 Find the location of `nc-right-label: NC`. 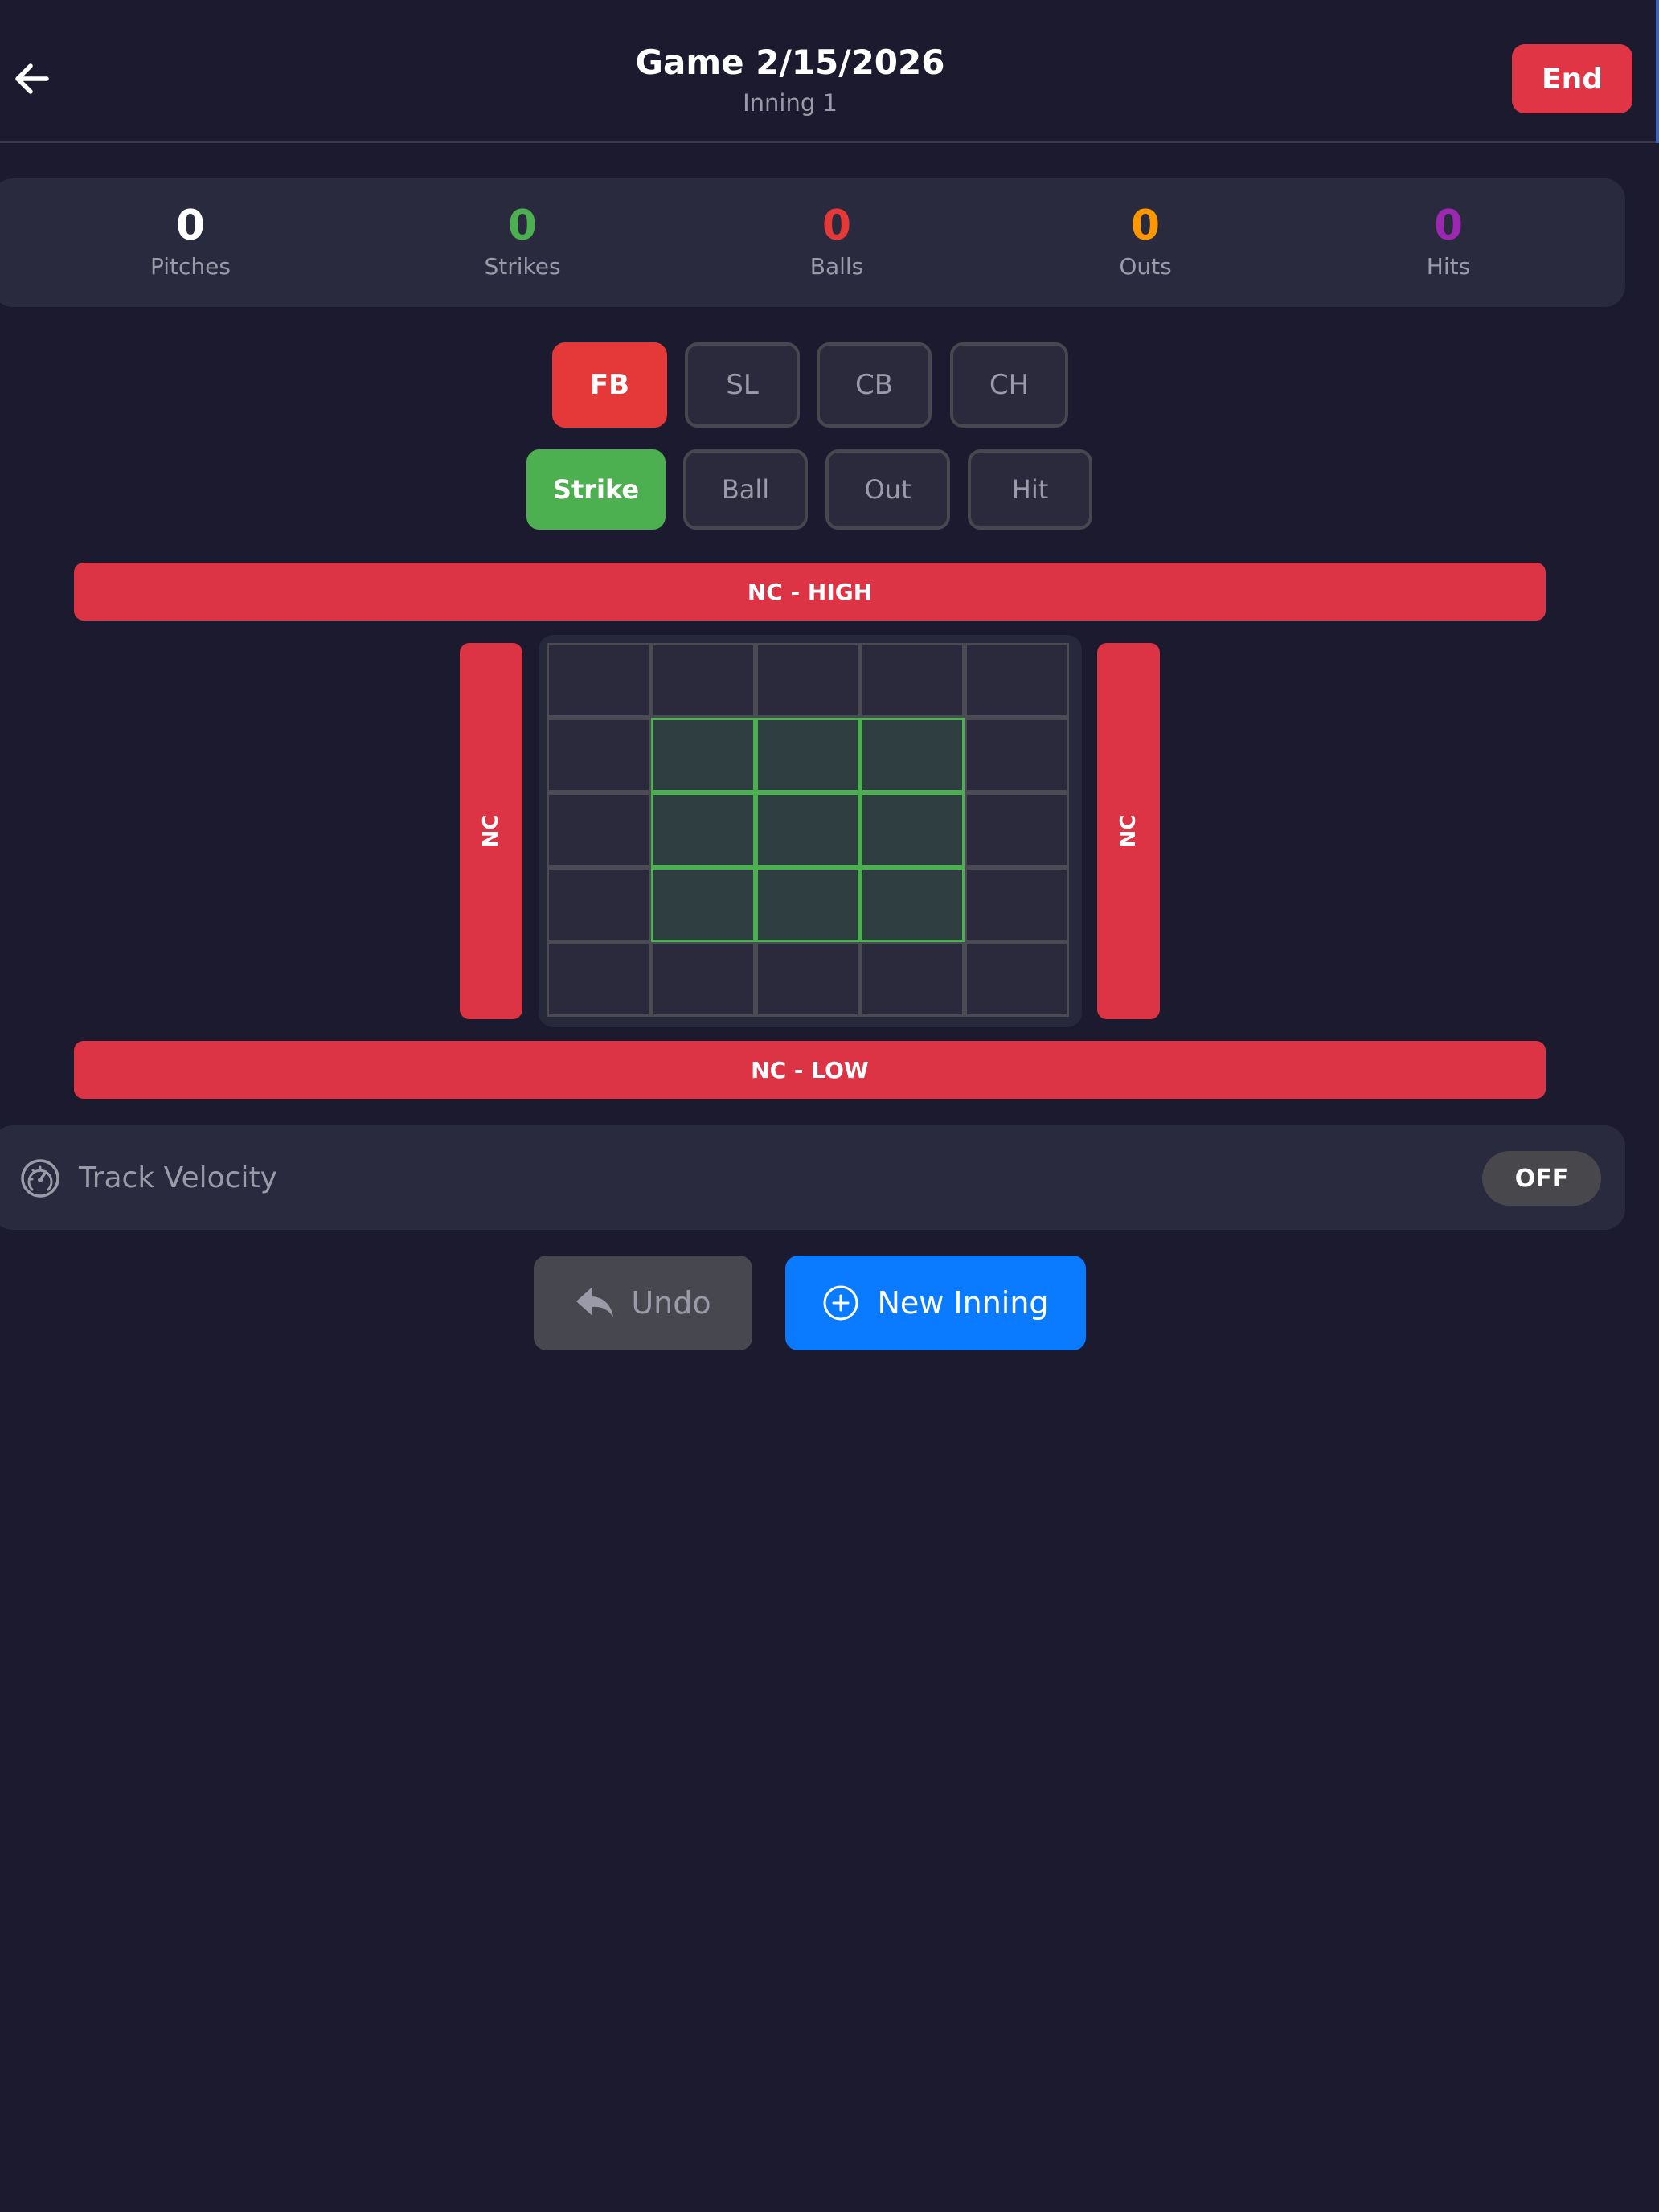

nc-right-label: NC is located at coordinates (1128, 831).